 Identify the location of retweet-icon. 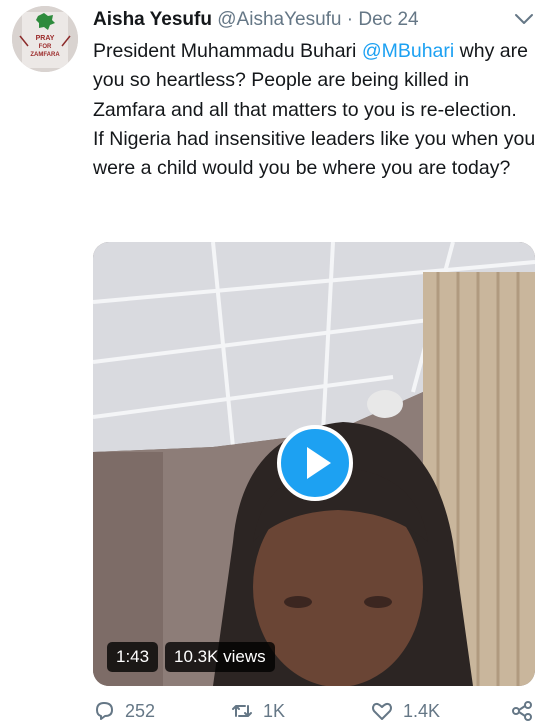
(242, 711).